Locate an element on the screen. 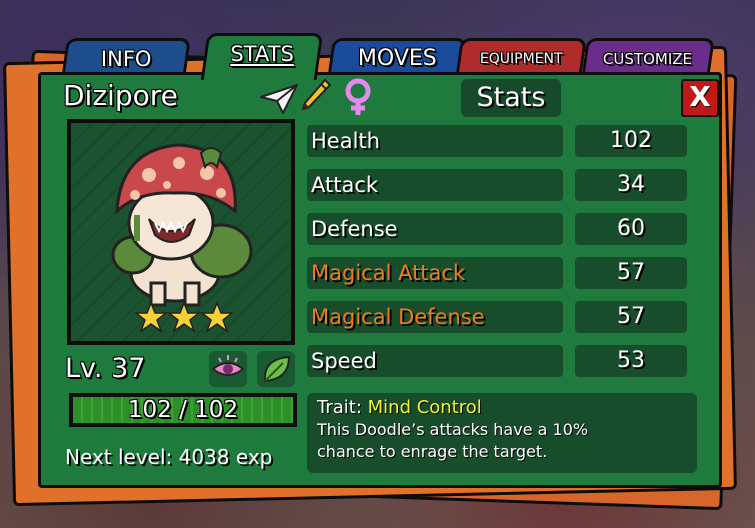 This screenshot has width=755, height=528. hp-bar: 102 / 102 is located at coordinates (183, 410).